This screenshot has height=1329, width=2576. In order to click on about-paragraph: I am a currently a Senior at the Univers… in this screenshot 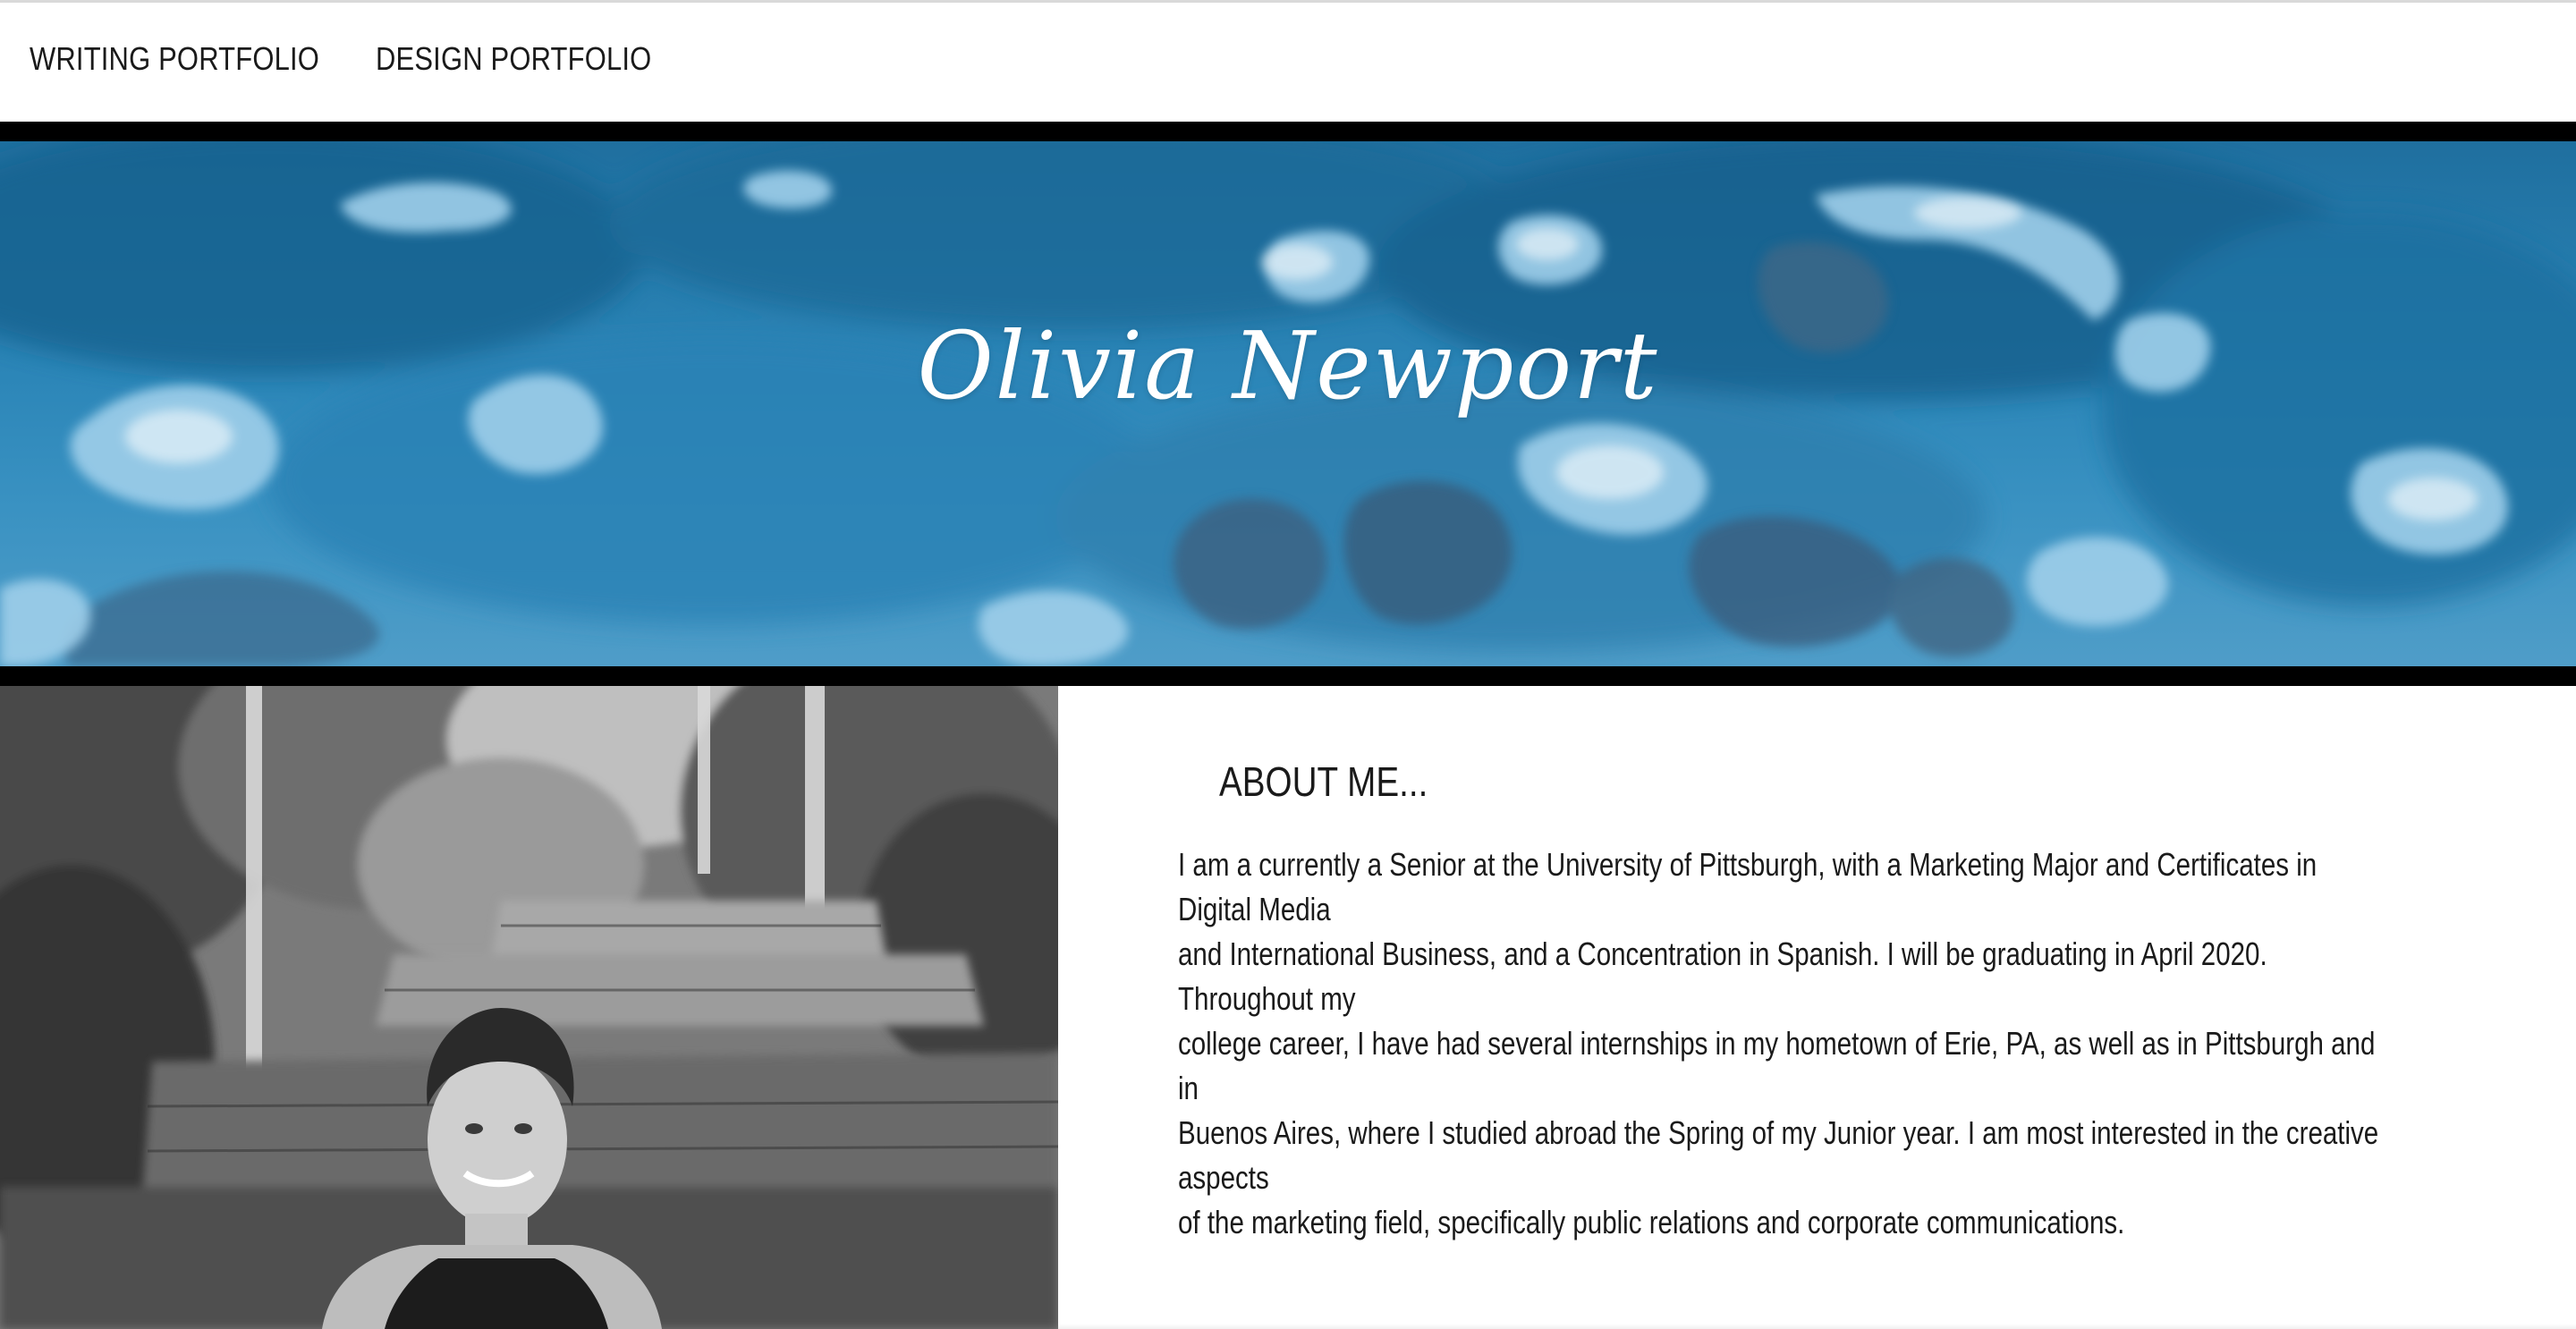, I will do `click(1779, 1043)`.